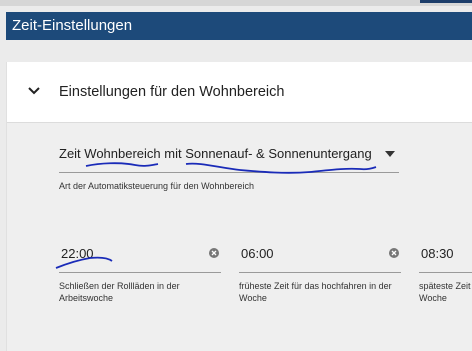  What do you see at coordinates (77, 253) in the screenshot?
I see `close-time-value: 22:00` at bounding box center [77, 253].